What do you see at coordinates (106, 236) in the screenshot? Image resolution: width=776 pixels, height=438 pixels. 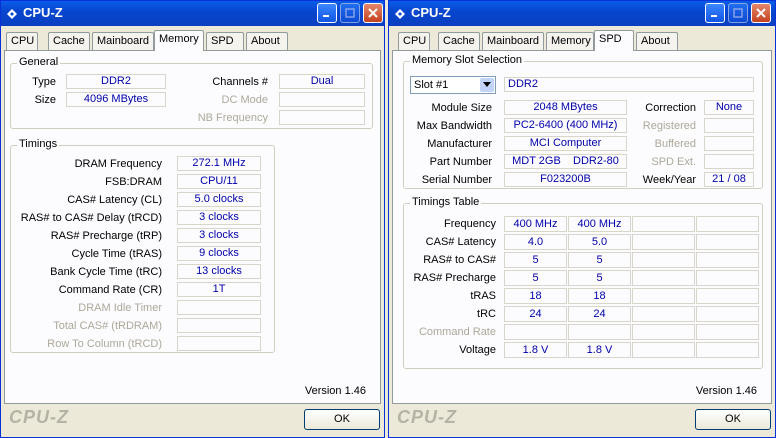 I see `timing-label: RAS# Precharge (tRP)` at bounding box center [106, 236].